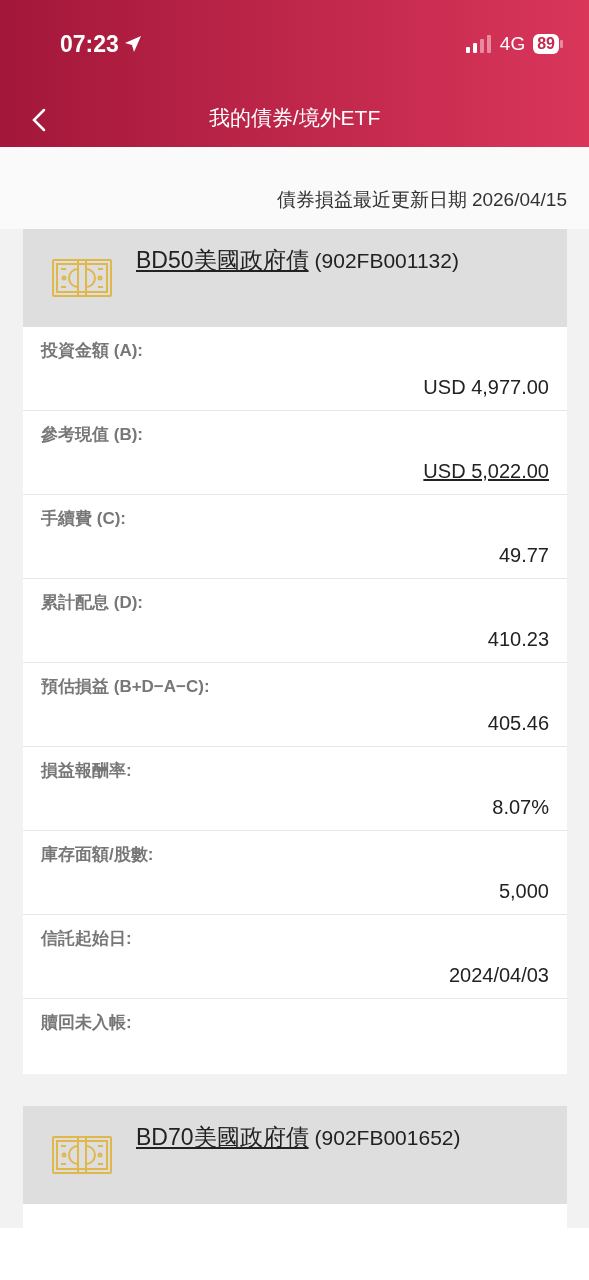 The image size is (589, 1280). Describe the element at coordinates (294, 117) in the screenshot. I see `page-title: 我的債券/境外ETF` at that location.